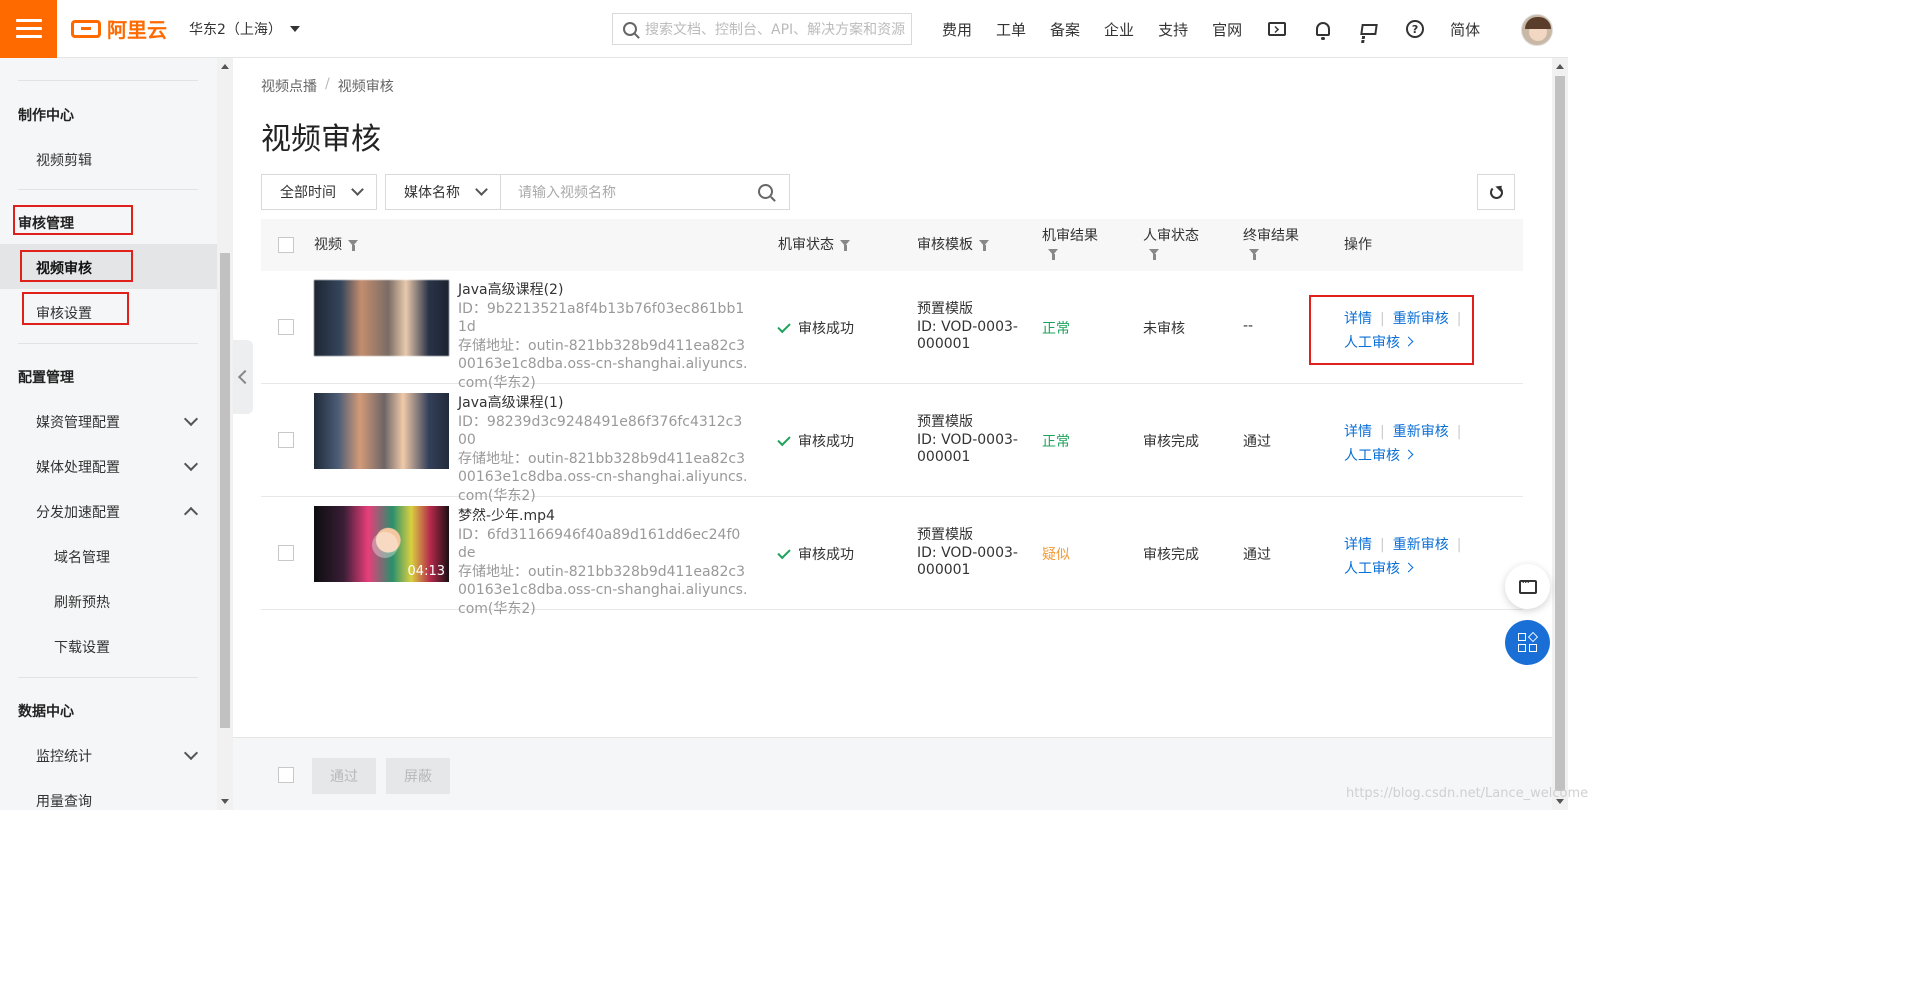 The image size is (1920, 992). Describe the element at coordinates (64, 160) in the screenshot. I see `sidebar-item-video-edit: 视频剪辑` at that location.